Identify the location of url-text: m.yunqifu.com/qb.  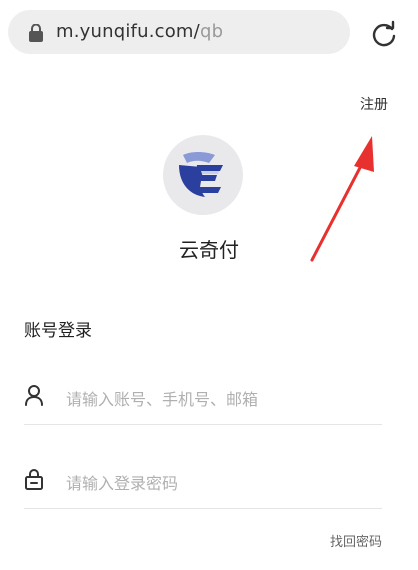
(139, 31).